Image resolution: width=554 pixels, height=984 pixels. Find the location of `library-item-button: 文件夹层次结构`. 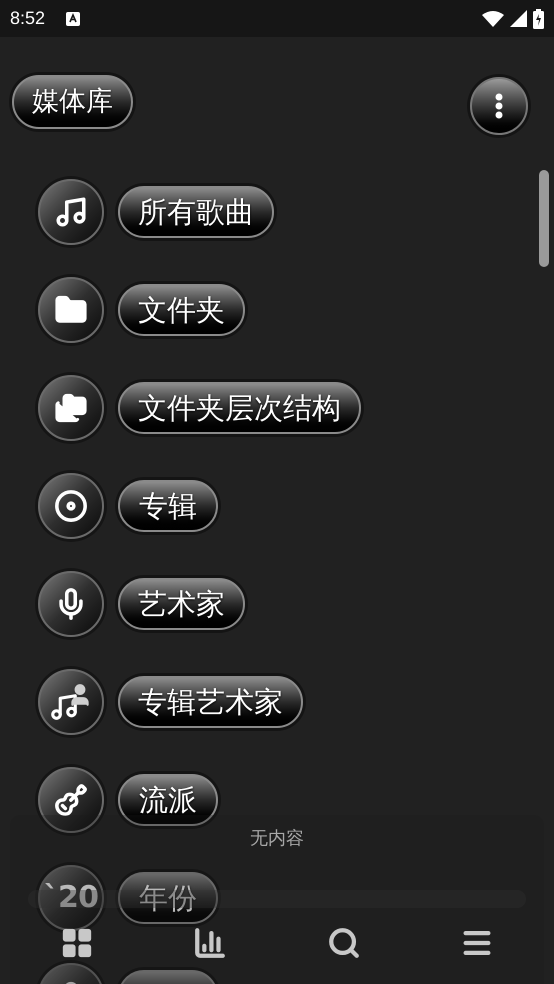

library-item-button: 文件夹层次结构 is located at coordinates (239, 408).